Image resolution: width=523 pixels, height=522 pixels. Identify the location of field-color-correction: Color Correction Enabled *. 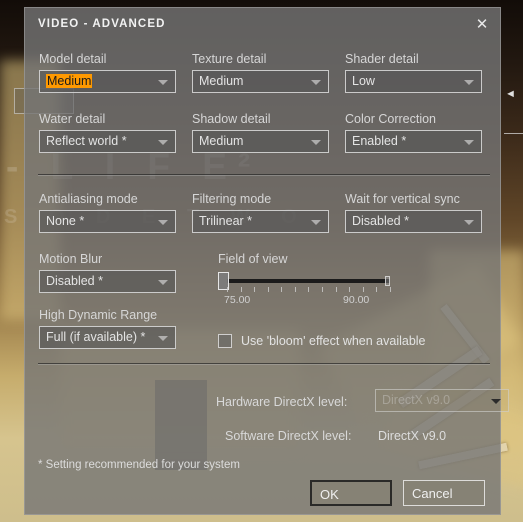
(413, 132).